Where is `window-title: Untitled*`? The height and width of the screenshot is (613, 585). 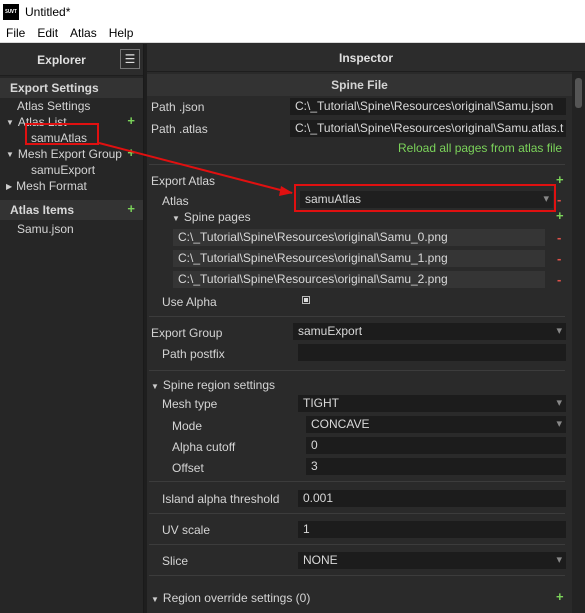
window-title: Untitled* is located at coordinates (48, 11).